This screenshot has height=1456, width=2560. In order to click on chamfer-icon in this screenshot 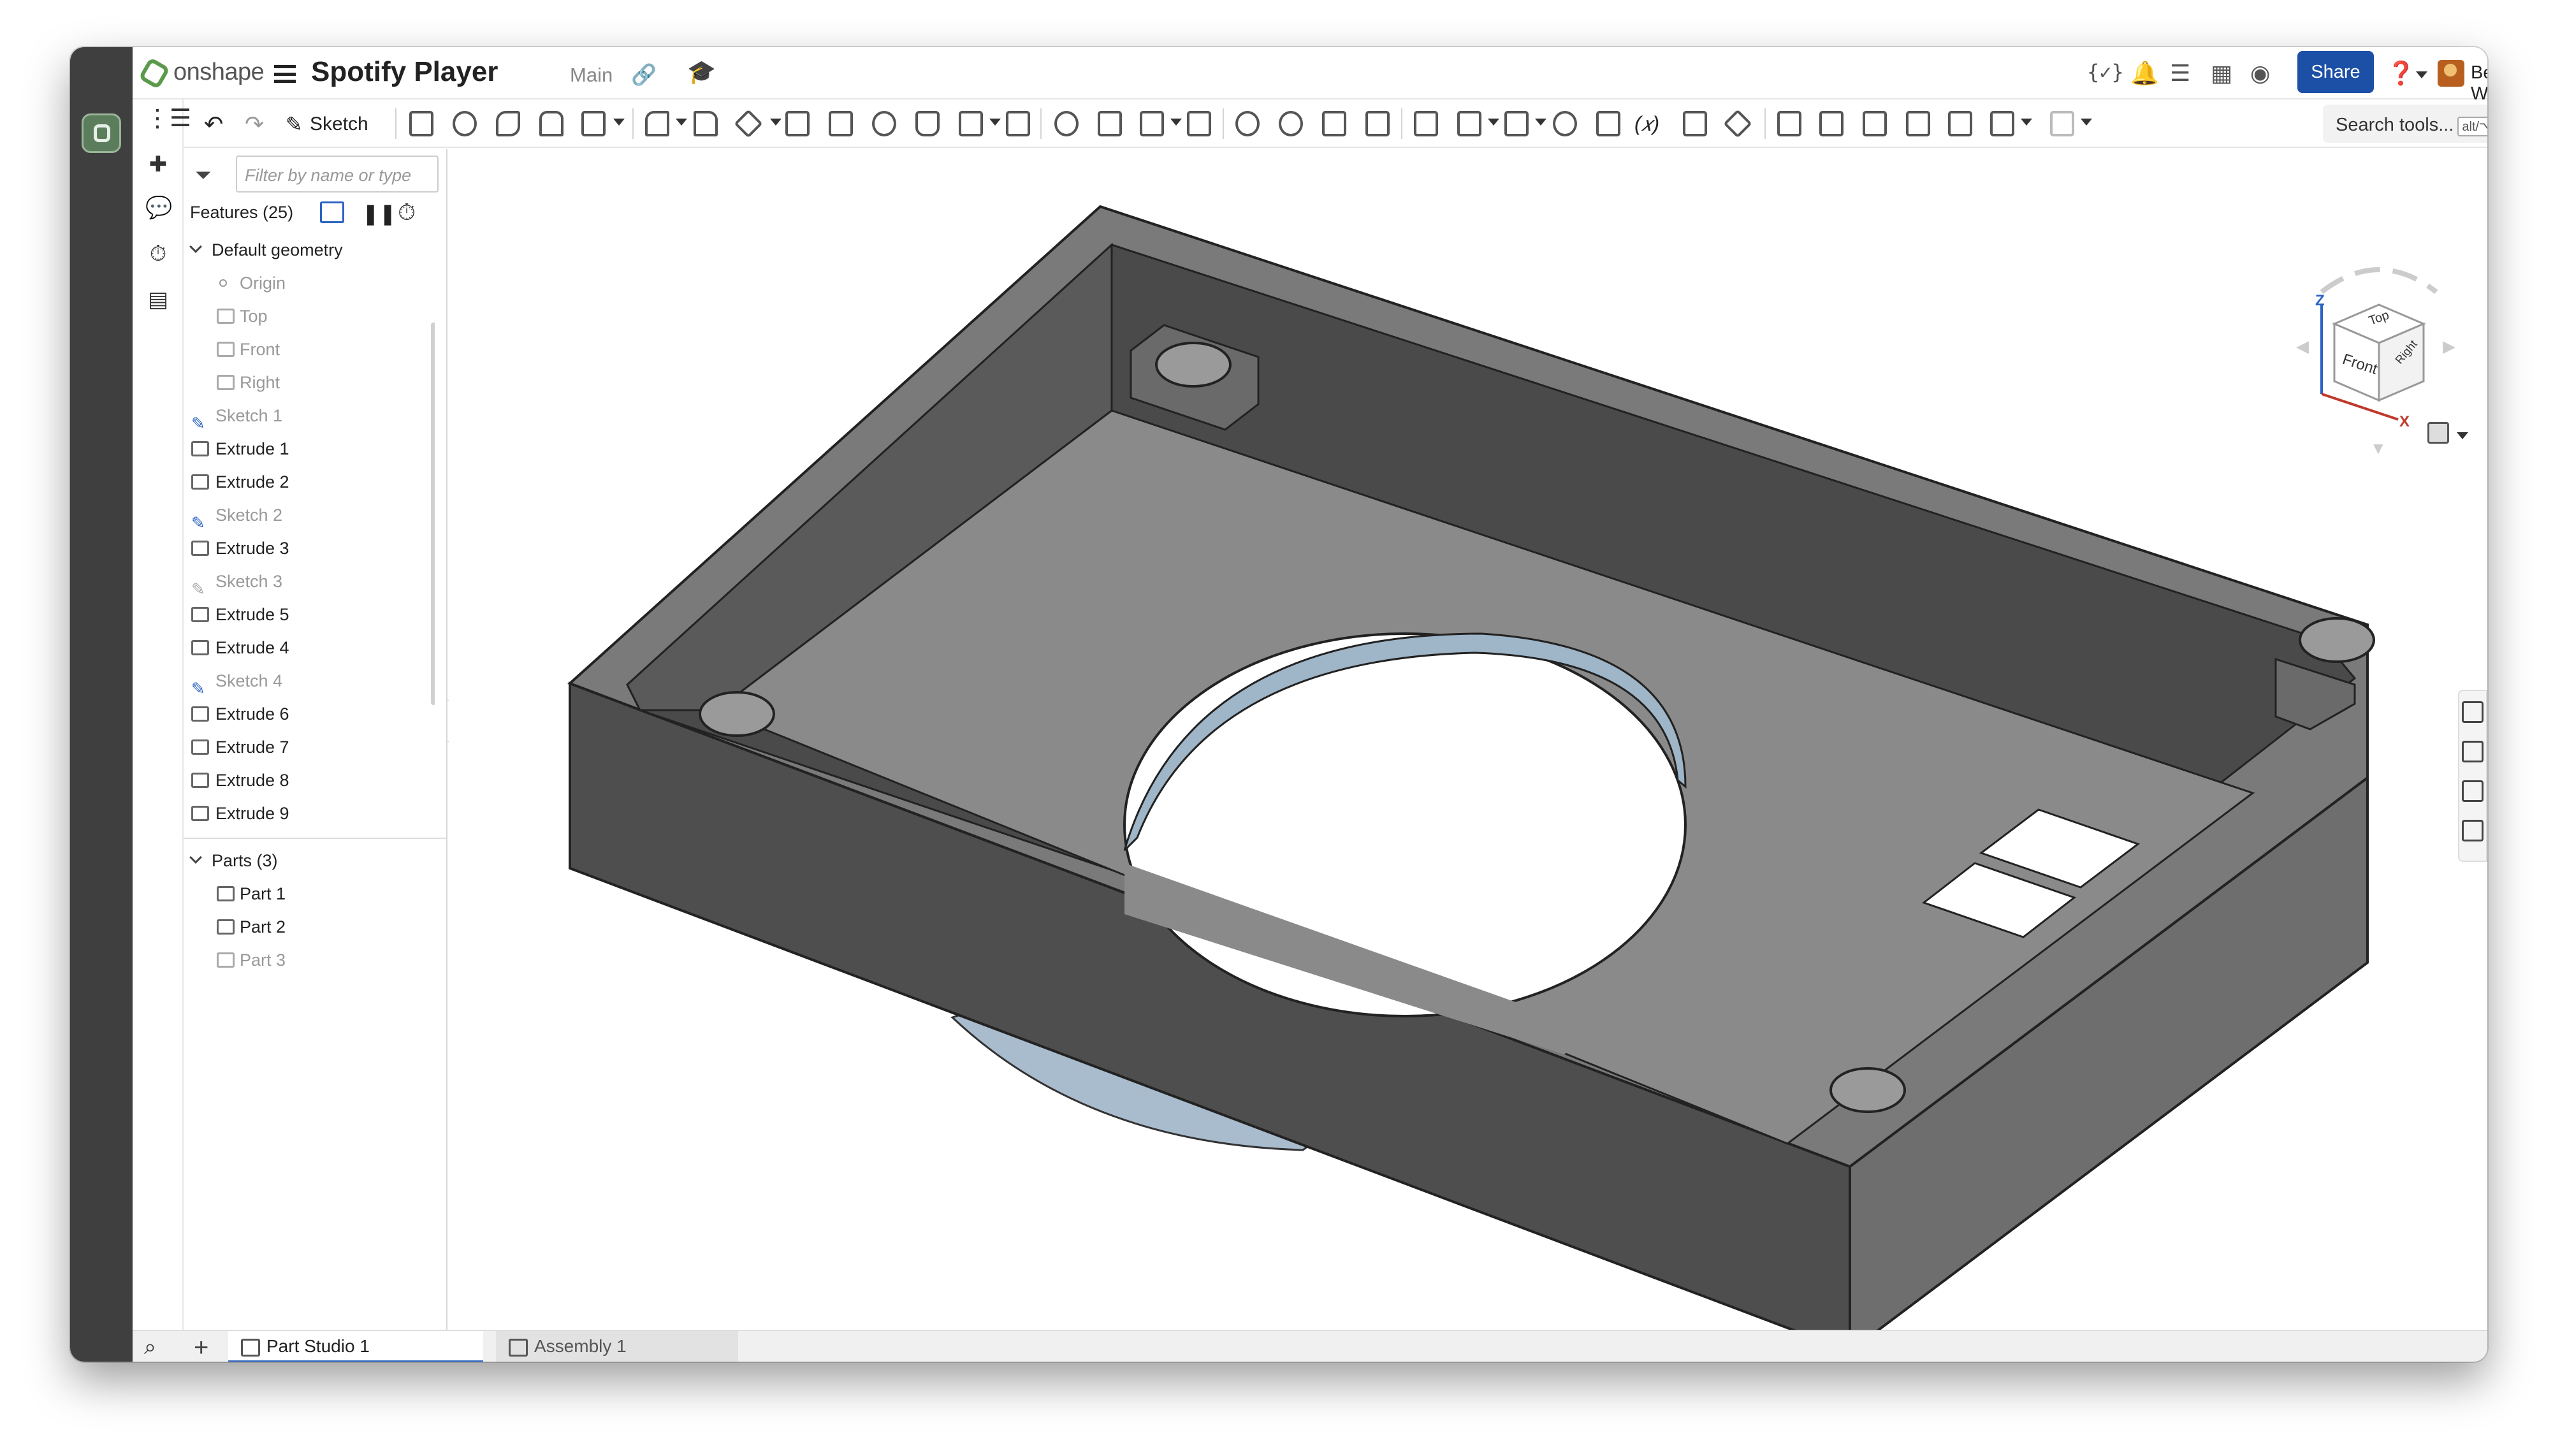, I will do `click(706, 123)`.